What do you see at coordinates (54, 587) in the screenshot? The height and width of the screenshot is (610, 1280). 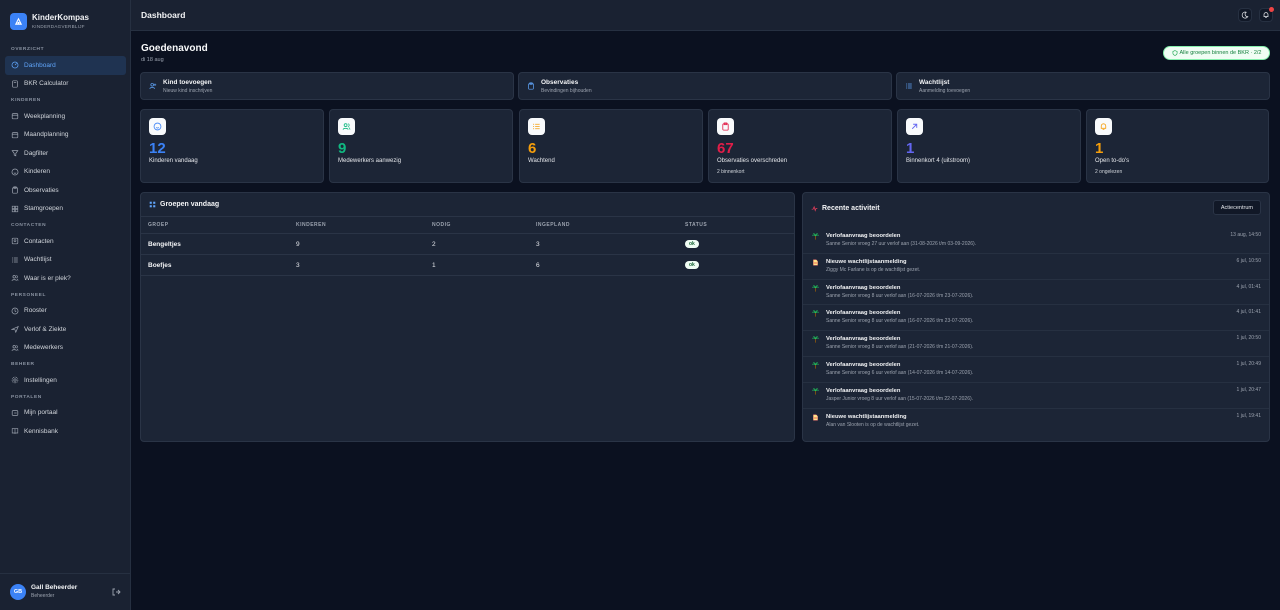 I see `user-name: Gall Beheerder` at bounding box center [54, 587].